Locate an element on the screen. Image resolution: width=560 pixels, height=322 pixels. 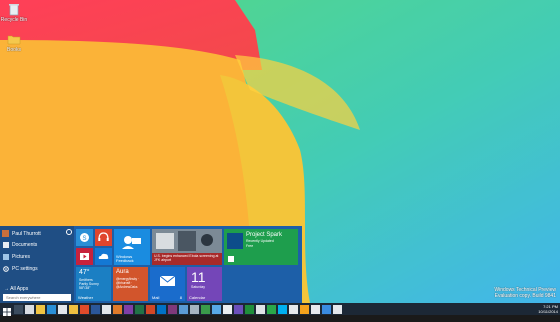
tile-label: Windows Feedback is located at coordinates (125, 258).